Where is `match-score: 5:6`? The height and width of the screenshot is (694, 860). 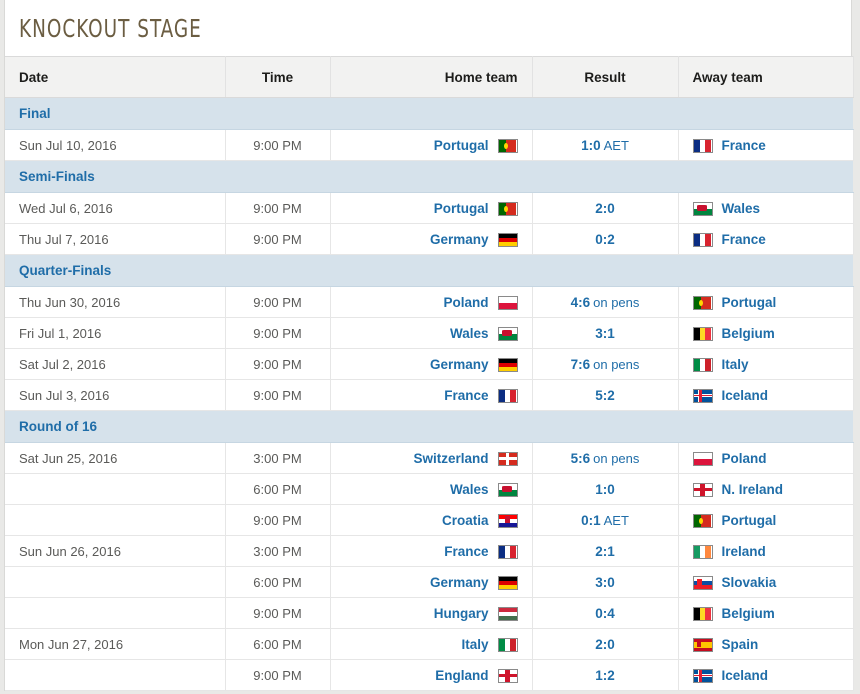 match-score: 5:6 is located at coordinates (581, 458).